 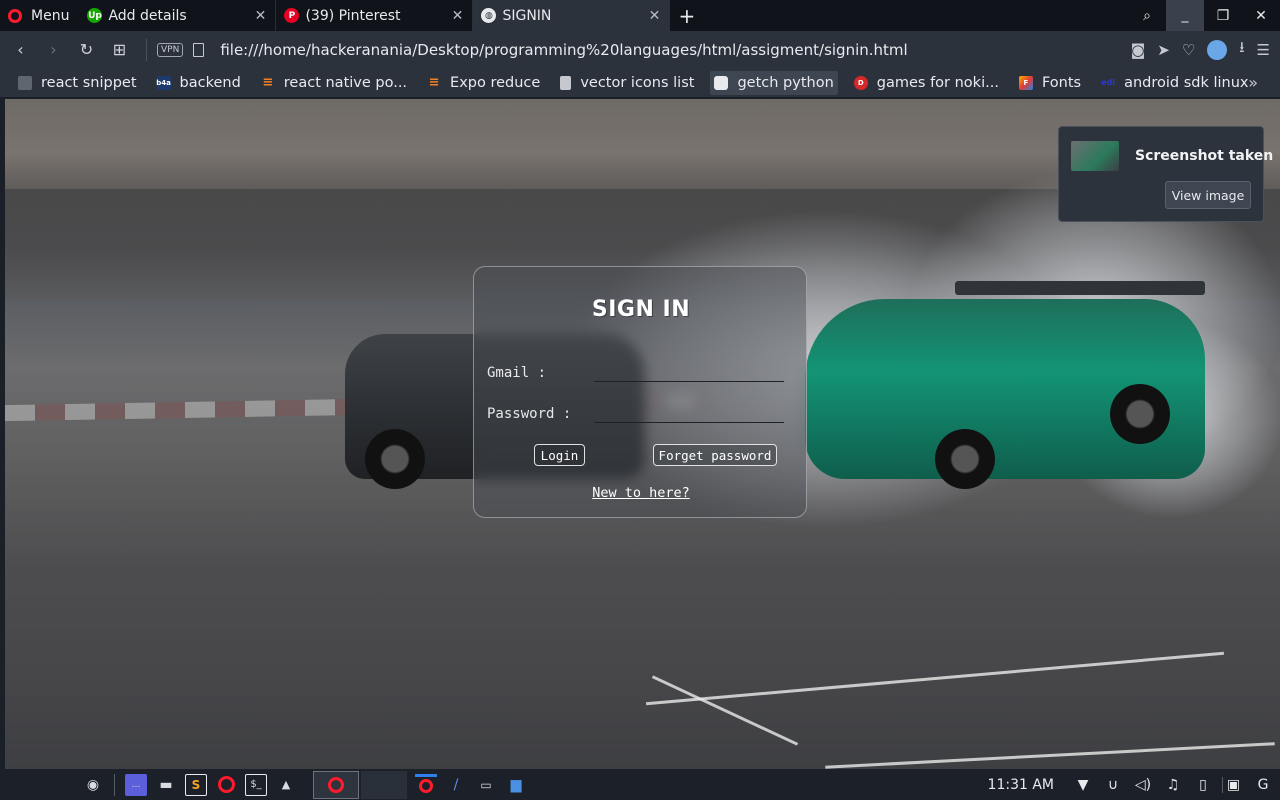 I want to click on bookmark-item: getch python, so click(x=774, y=82).